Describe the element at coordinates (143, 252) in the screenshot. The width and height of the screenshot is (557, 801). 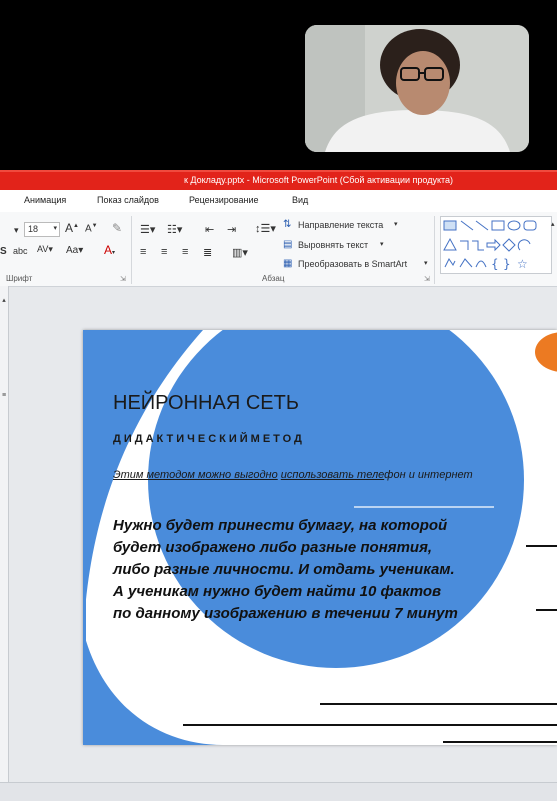
I see `align-left-button: ≡` at that location.